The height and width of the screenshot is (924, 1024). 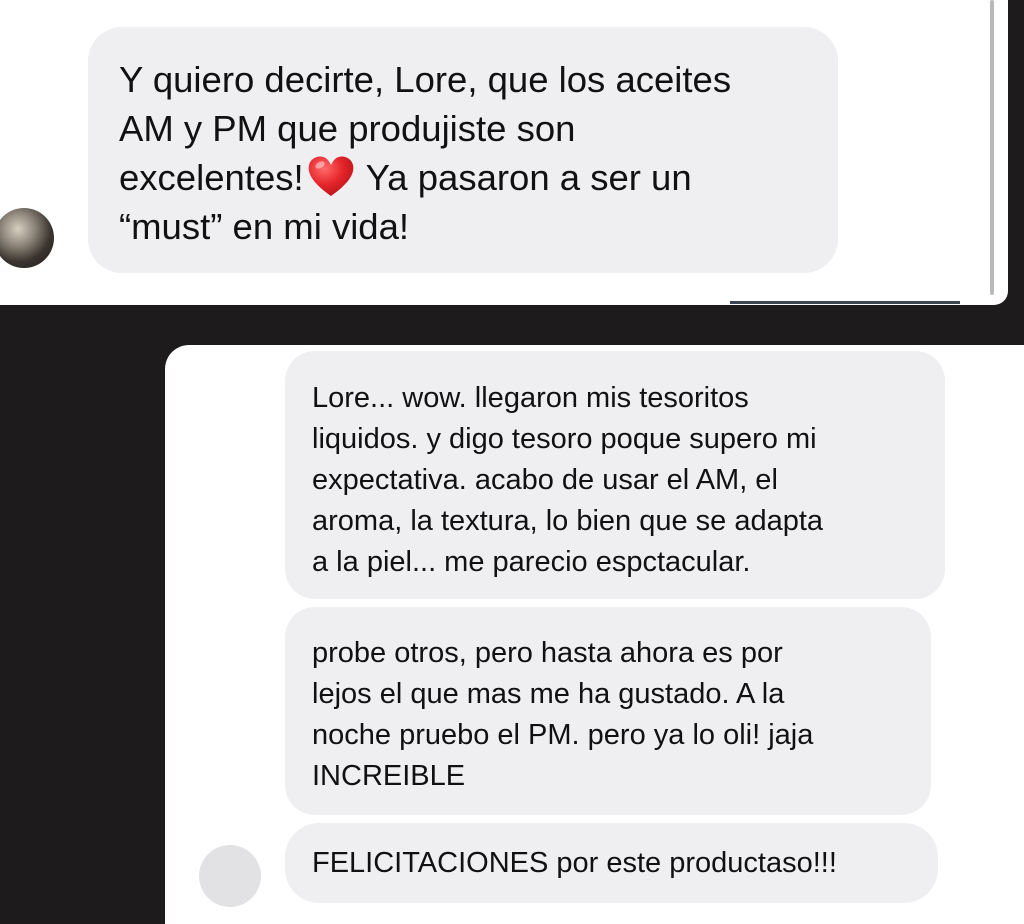 I want to click on message-line: INCREIBLE, so click(x=389, y=776).